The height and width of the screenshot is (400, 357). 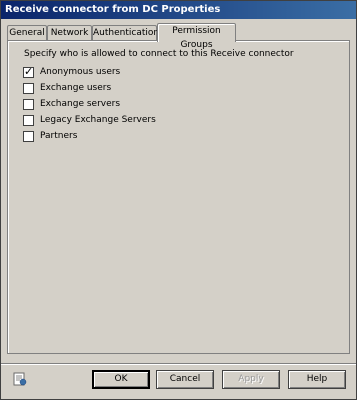 What do you see at coordinates (80, 104) in the screenshot?
I see `option-label: Exchange servers` at bounding box center [80, 104].